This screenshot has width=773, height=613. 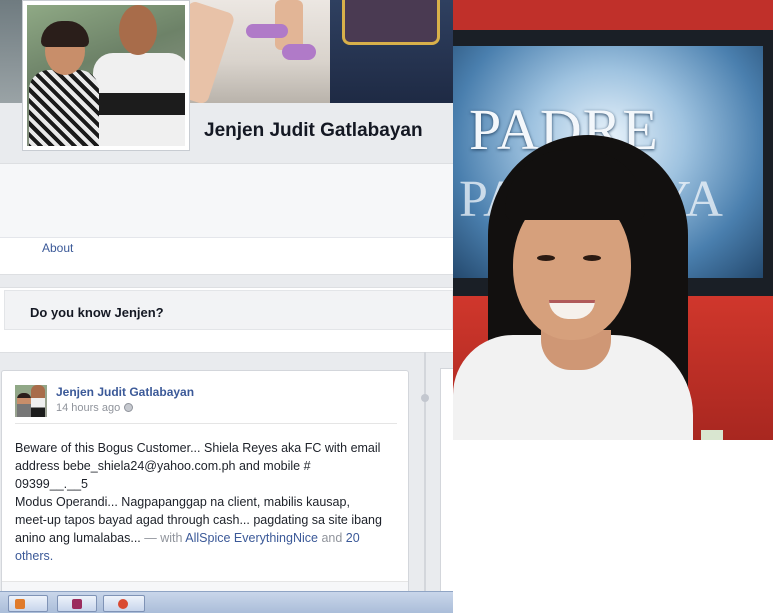 I want to click on post-timestamp: 14 hours ago, so click(x=95, y=408).